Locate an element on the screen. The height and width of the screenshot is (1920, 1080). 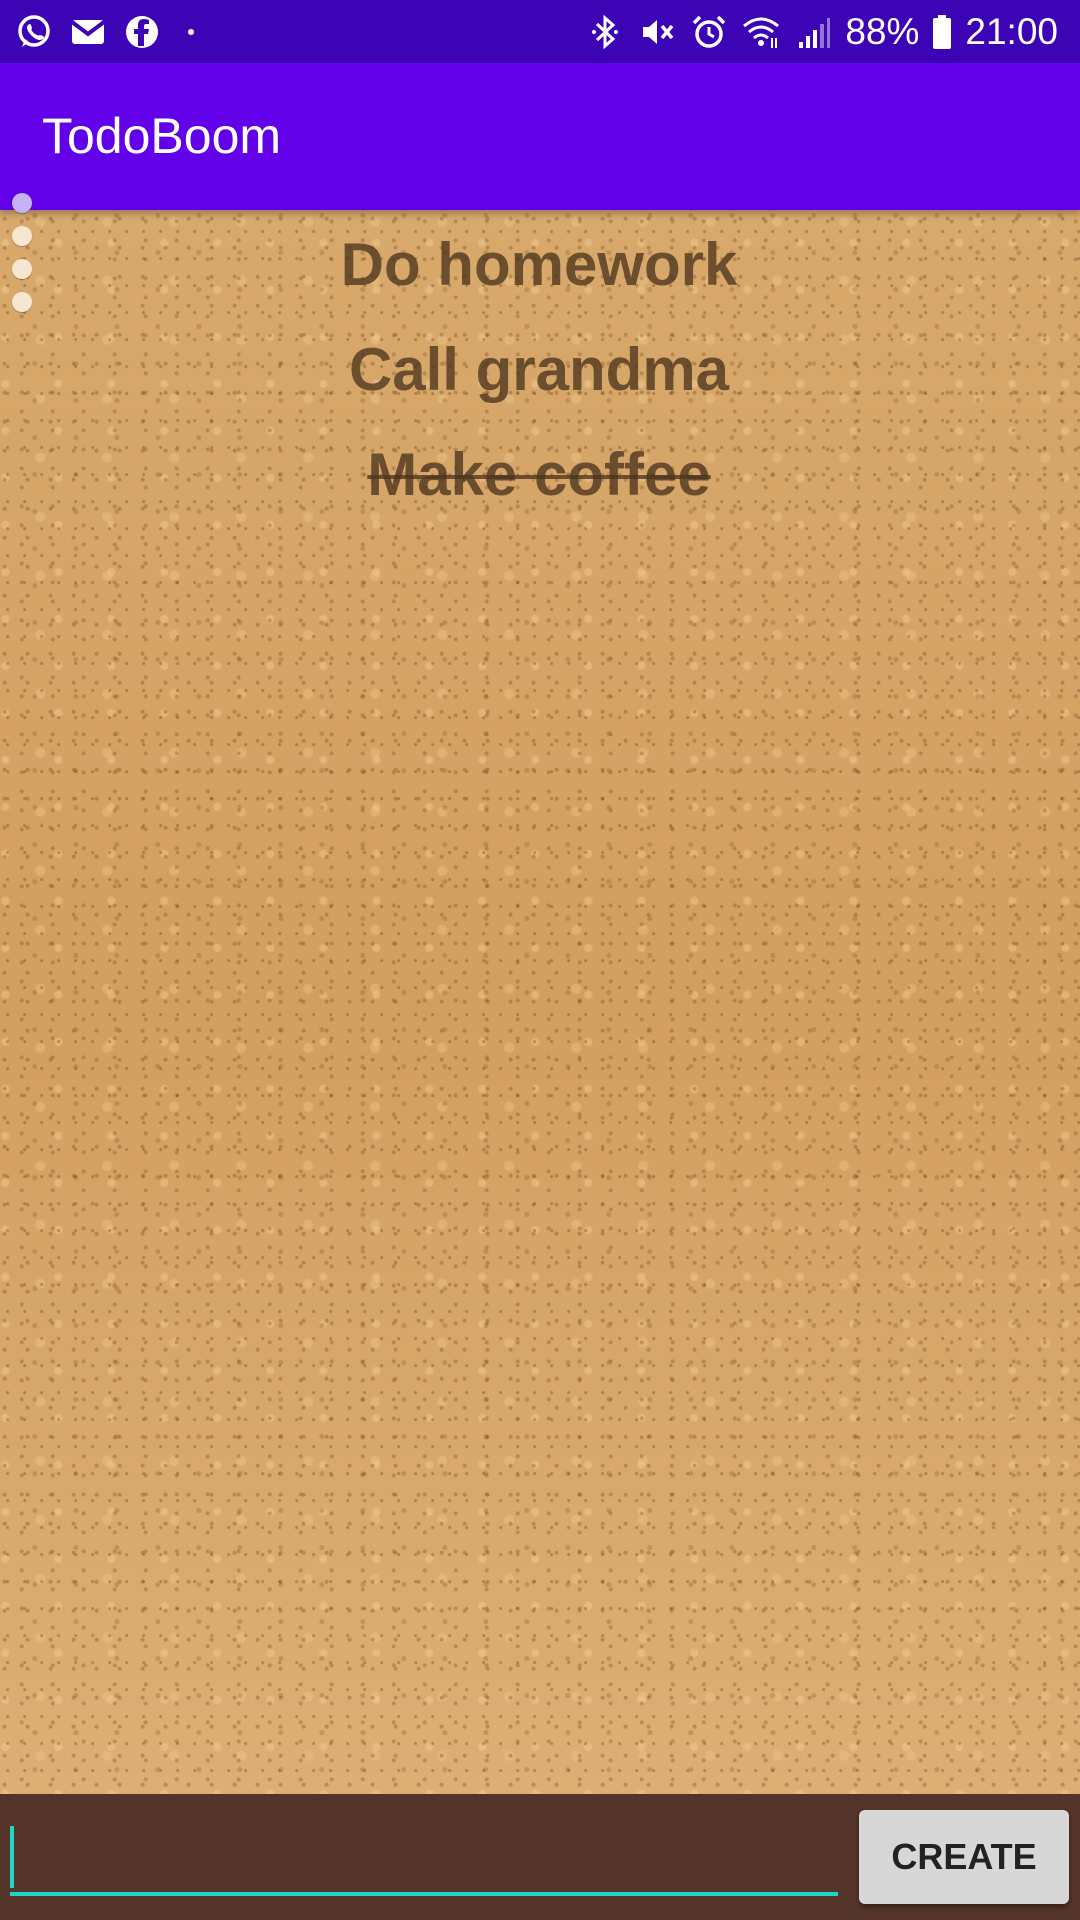
facebook-icon is located at coordinates (142, 32).